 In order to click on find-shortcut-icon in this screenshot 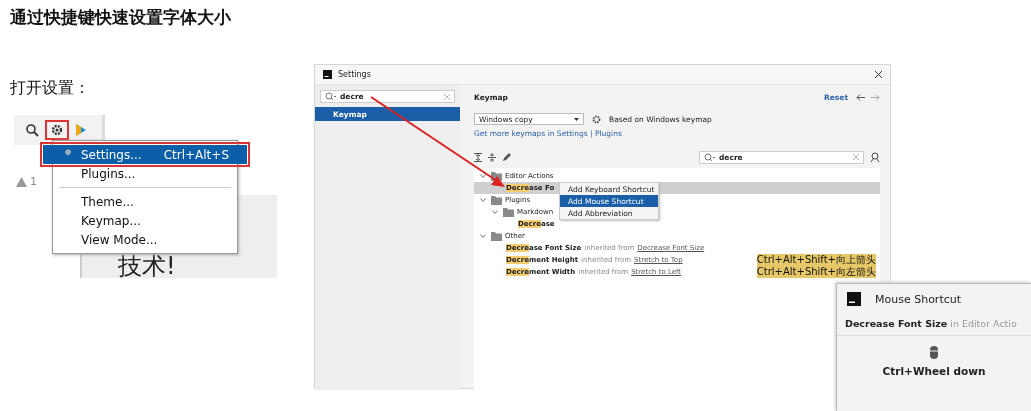, I will do `click(875, 157)`.